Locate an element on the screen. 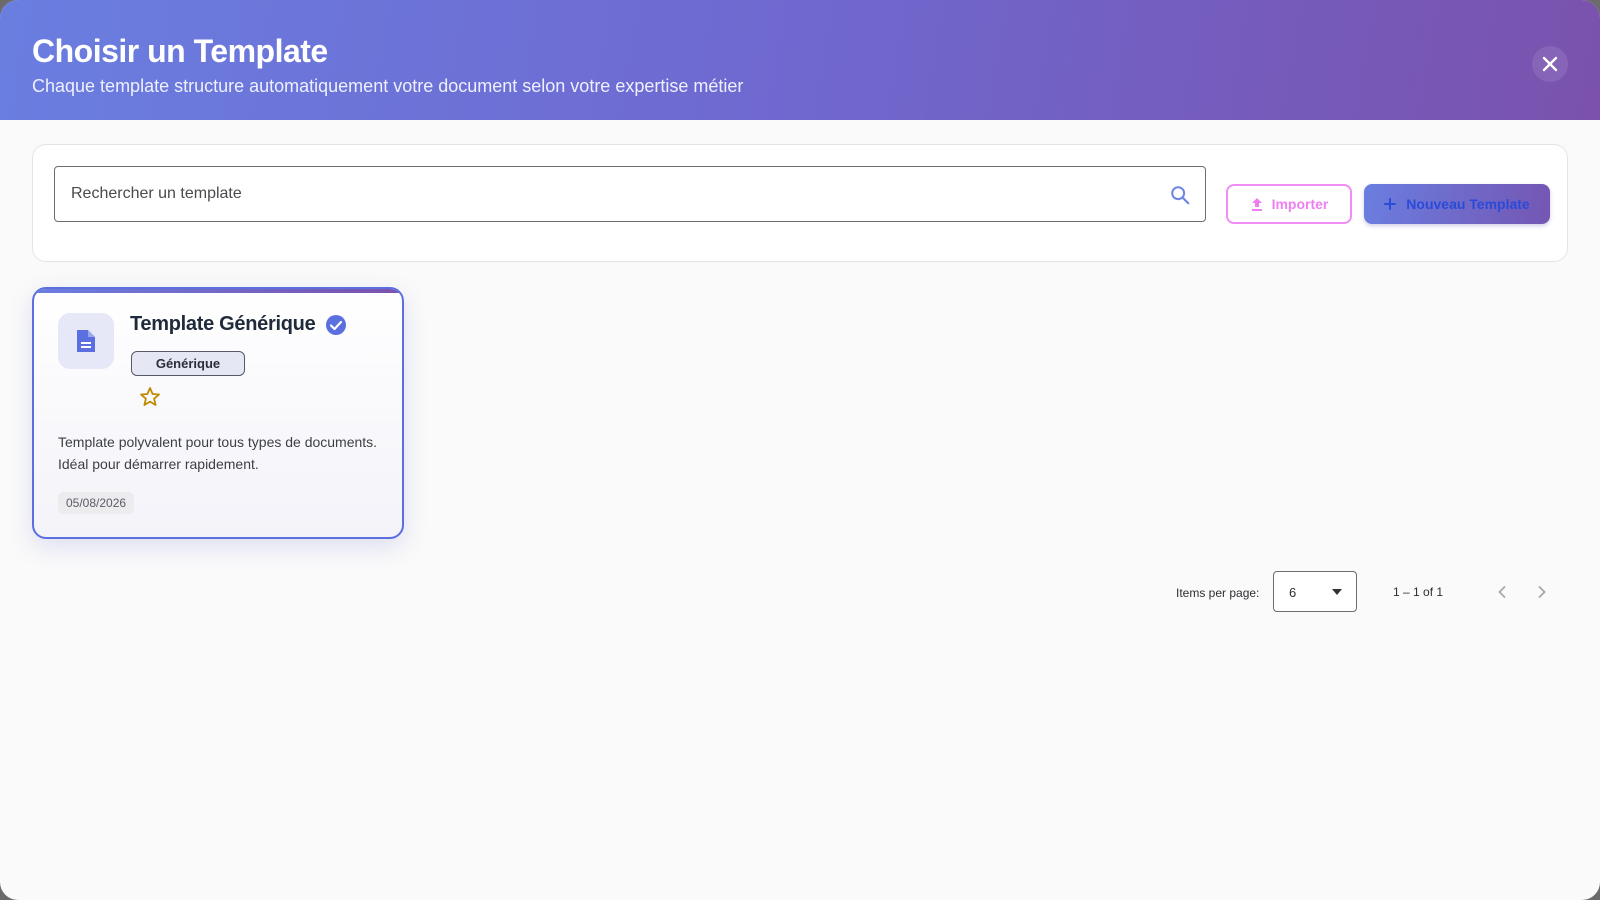 Image resolution: width=1600 pixels, height=900 pixels. close-icon is located at coordinates (1550, 64).